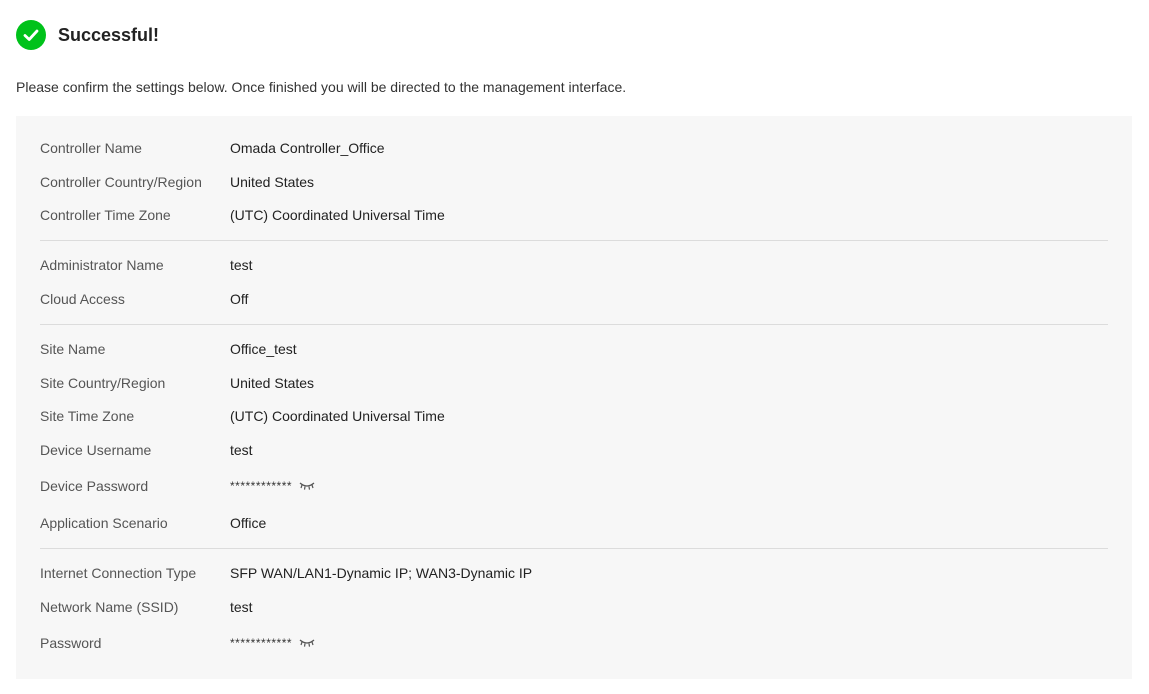 This screenshot has height=694, width=1149. I want to click on site-country-value: United States, so click(272, 383).